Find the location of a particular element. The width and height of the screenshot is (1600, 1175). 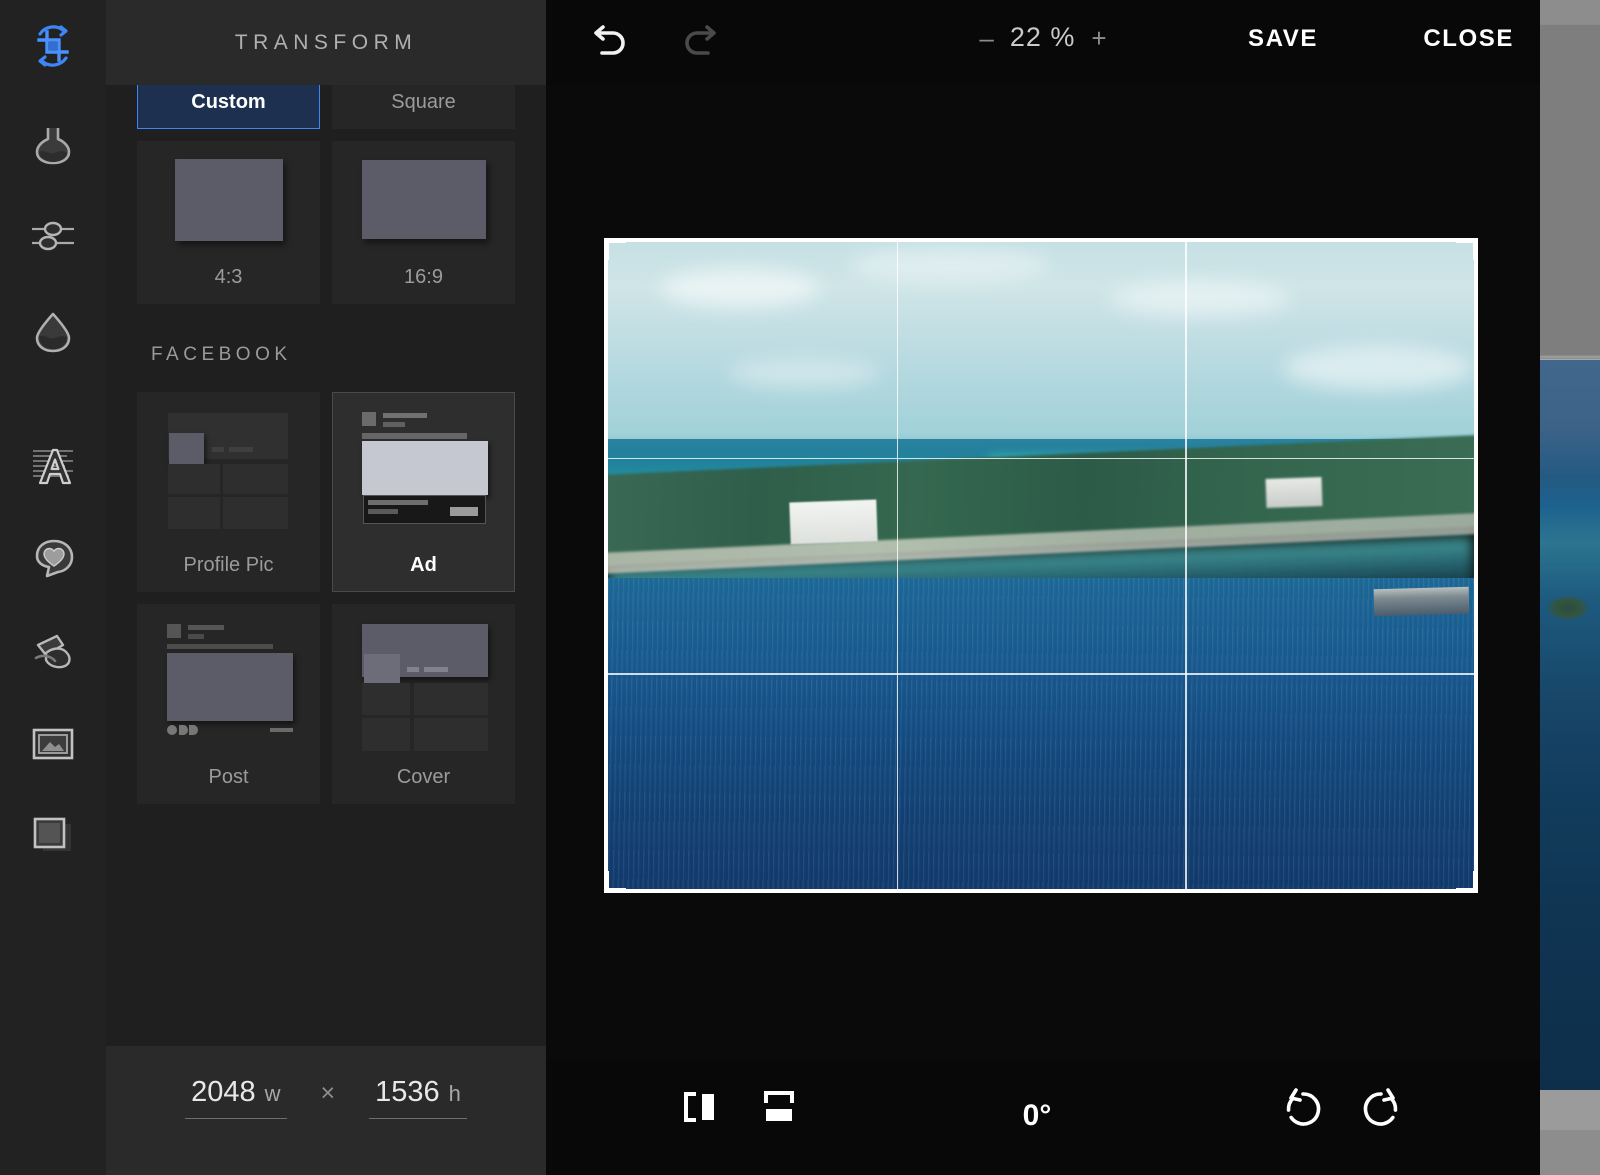

tool-rail-item-transform is located at coordinates (53, 46).